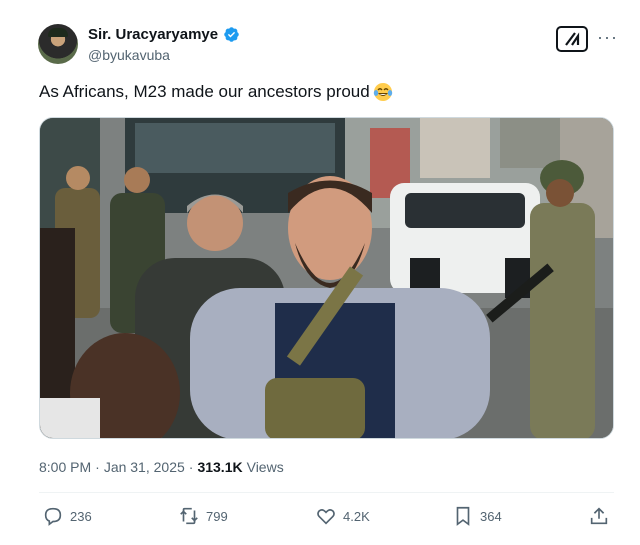 This screenshot has height=545, width=640. What do you see at coordinates (58, 44) in the screenshot?
I see `avatar` at bounding box center [58, 44].